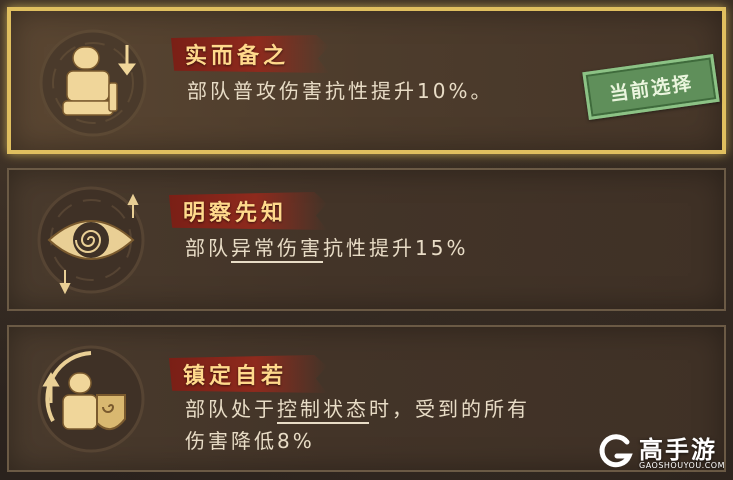 The width and height of the screenshot is (733, 480). I want to click on skill-description: 部队异常伤害抗性提升15%, so click(326, 248).